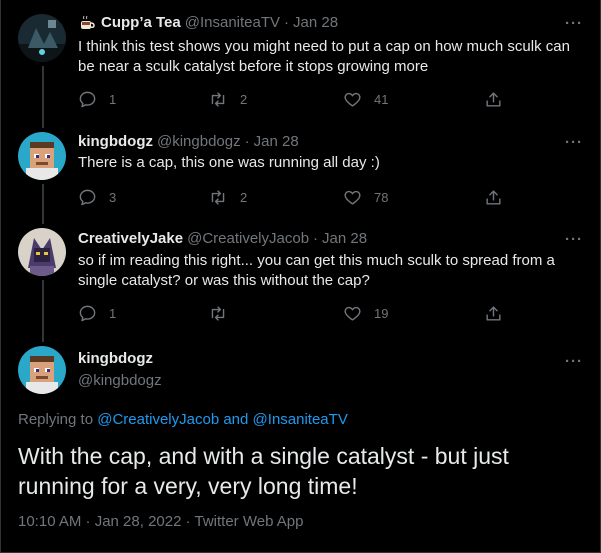 The image size is (601, 553). I want to click on column-border, so click(0, 276).